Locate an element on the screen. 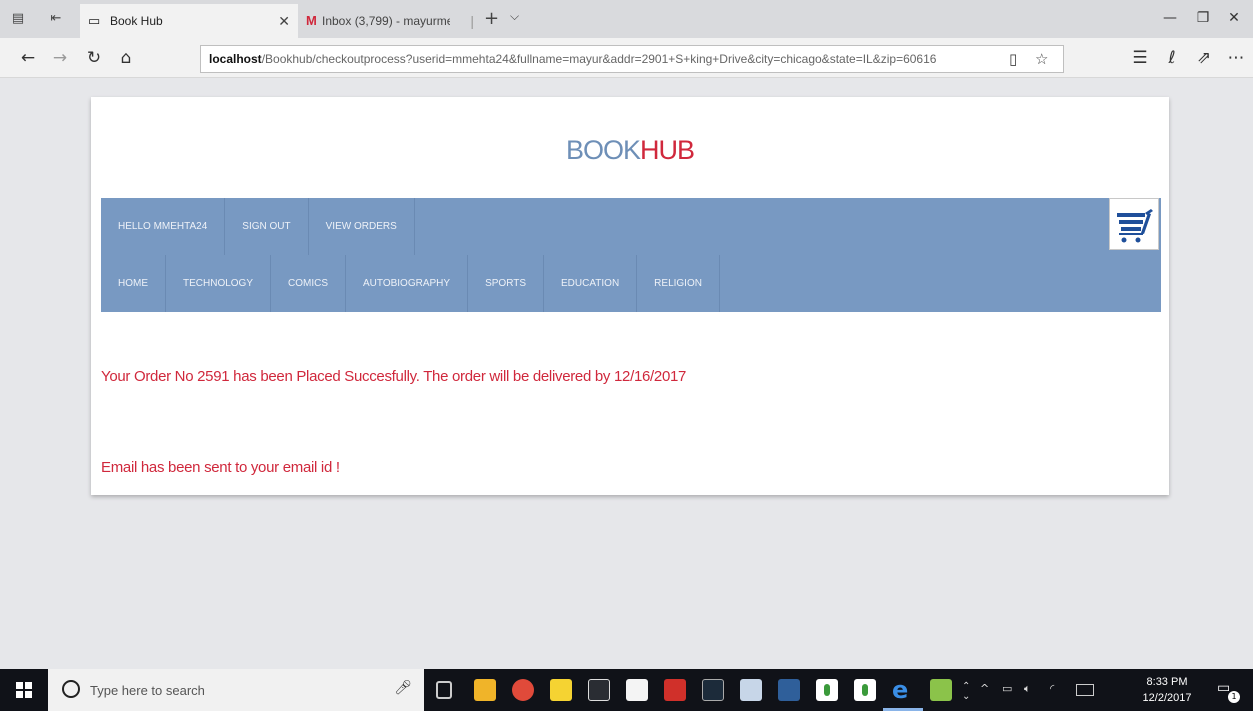 This screenshot has height=711, width=1253. keyboard-icon is located at coordinates (1085, 690).